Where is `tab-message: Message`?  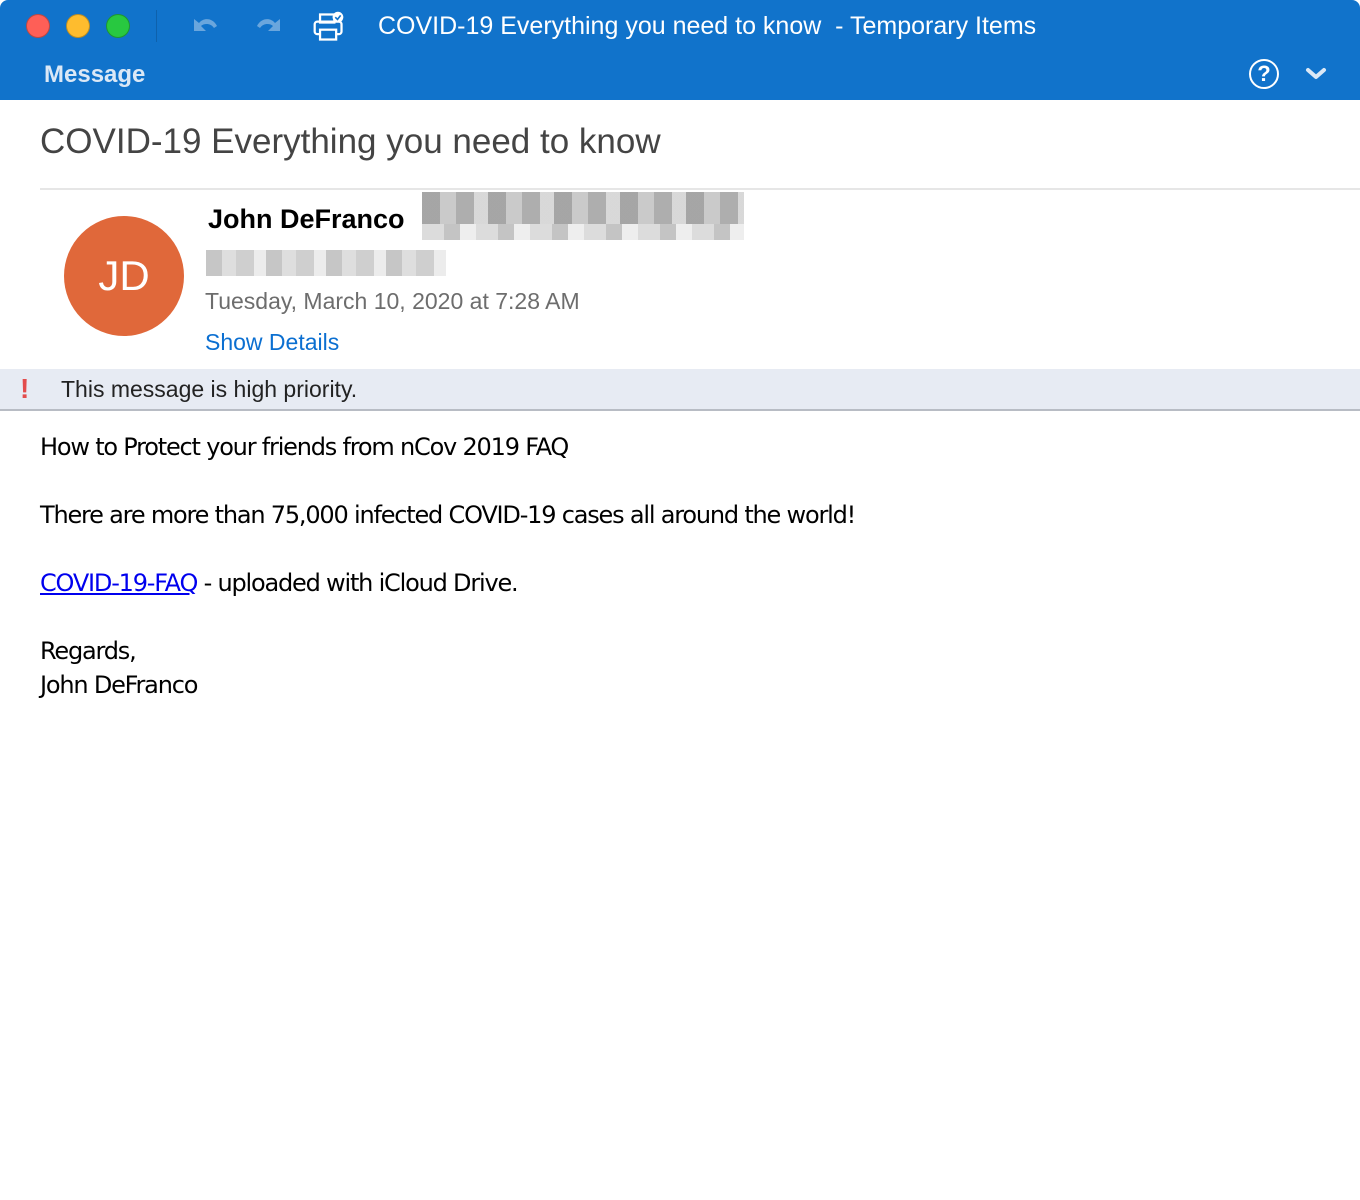
tab-message: Message is located at coordinates (94, 75).